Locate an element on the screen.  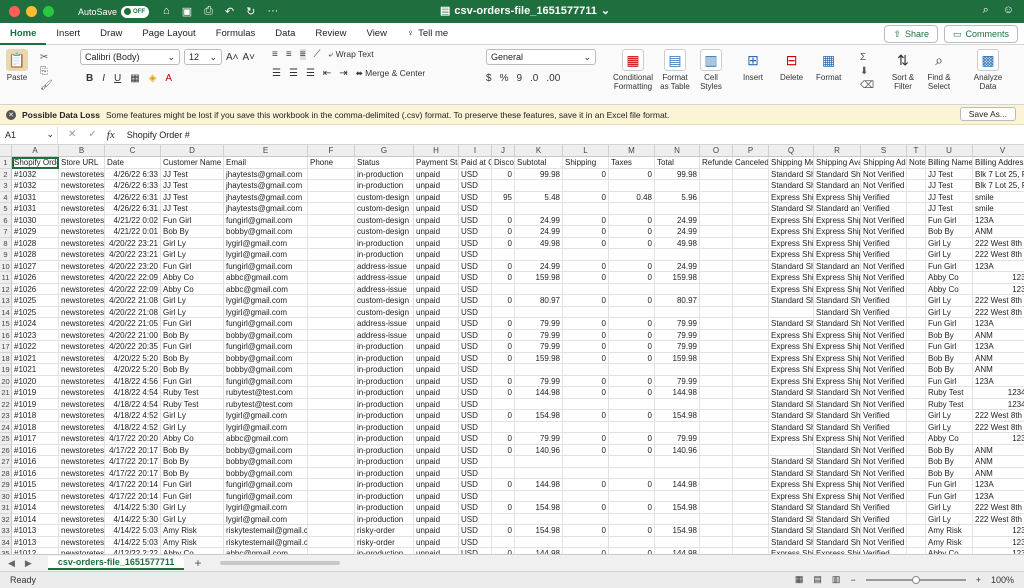
table-cell: #1025 is located at coordinates (35, 301).